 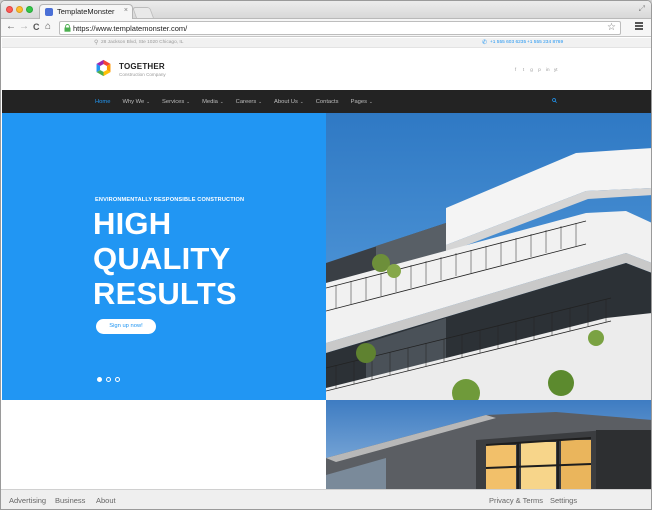 What do you see at coordinates (642, 9) in the screenshot?
I see `fullscreen-icon: ⤢` at bounding box center [642, 9].